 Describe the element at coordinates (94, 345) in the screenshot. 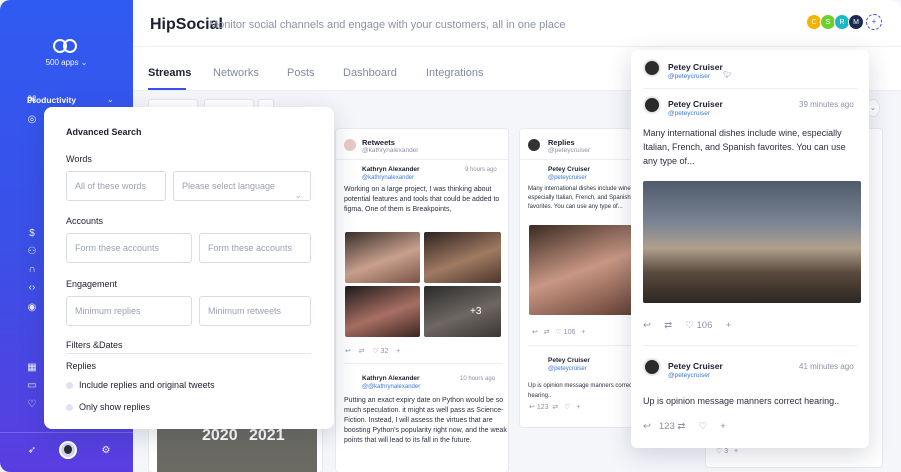

I see `filters-dates-label: Filters &Dates` at that location.